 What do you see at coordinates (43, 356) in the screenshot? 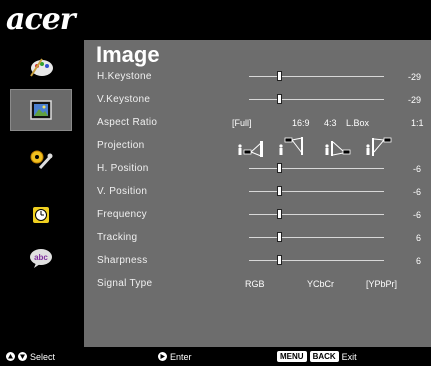
I see `select-label: Select` at bounding box center [43, 356].